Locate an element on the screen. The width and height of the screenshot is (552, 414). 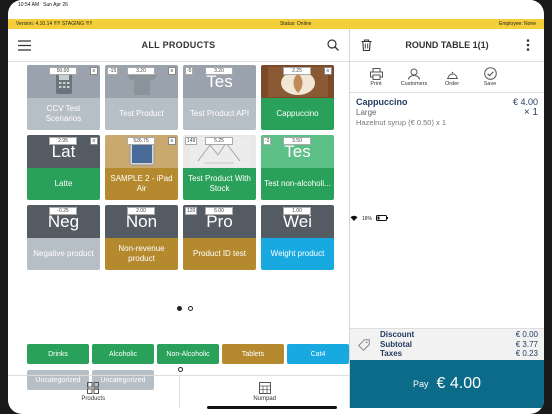
order-line-price: € 4.00 is located at coordinates (525, 102).